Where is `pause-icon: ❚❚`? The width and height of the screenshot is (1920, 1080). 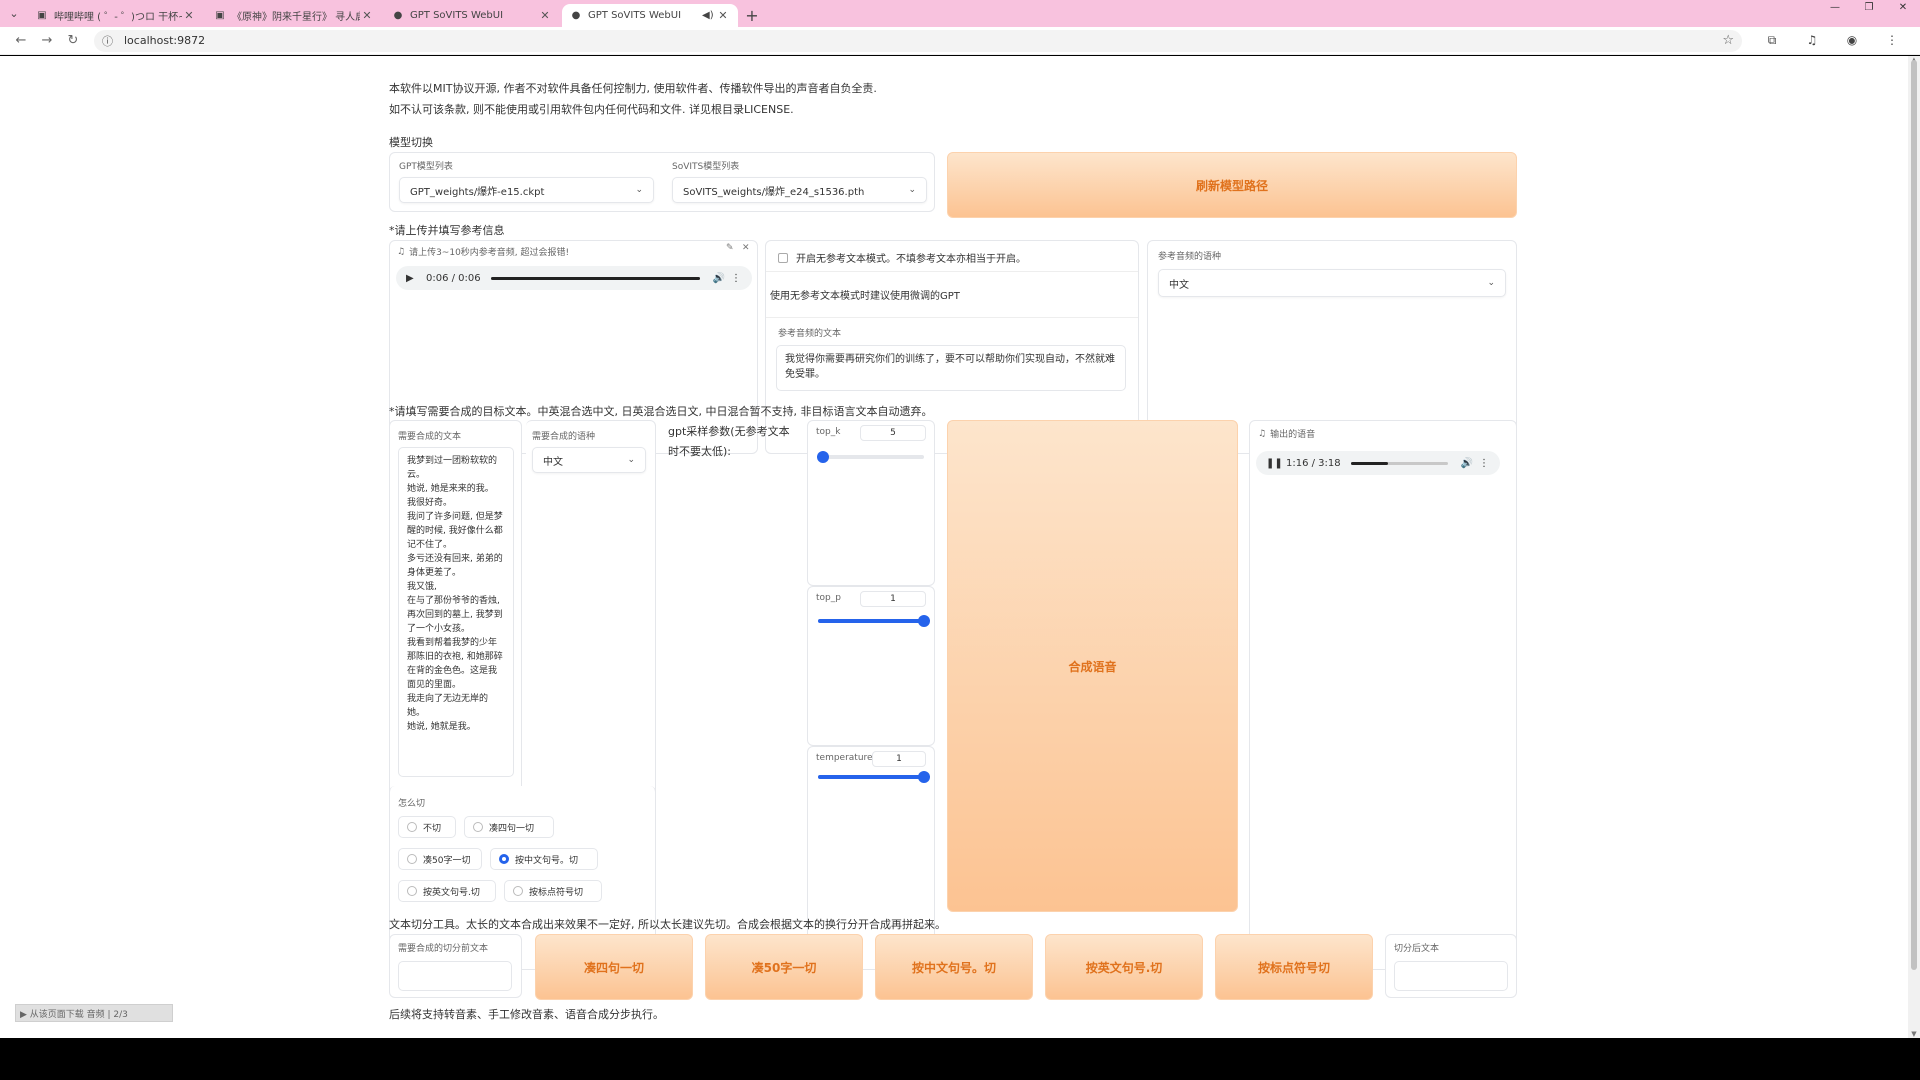
pause-icon: ❚❚ is located at coordinates (1274, 463).